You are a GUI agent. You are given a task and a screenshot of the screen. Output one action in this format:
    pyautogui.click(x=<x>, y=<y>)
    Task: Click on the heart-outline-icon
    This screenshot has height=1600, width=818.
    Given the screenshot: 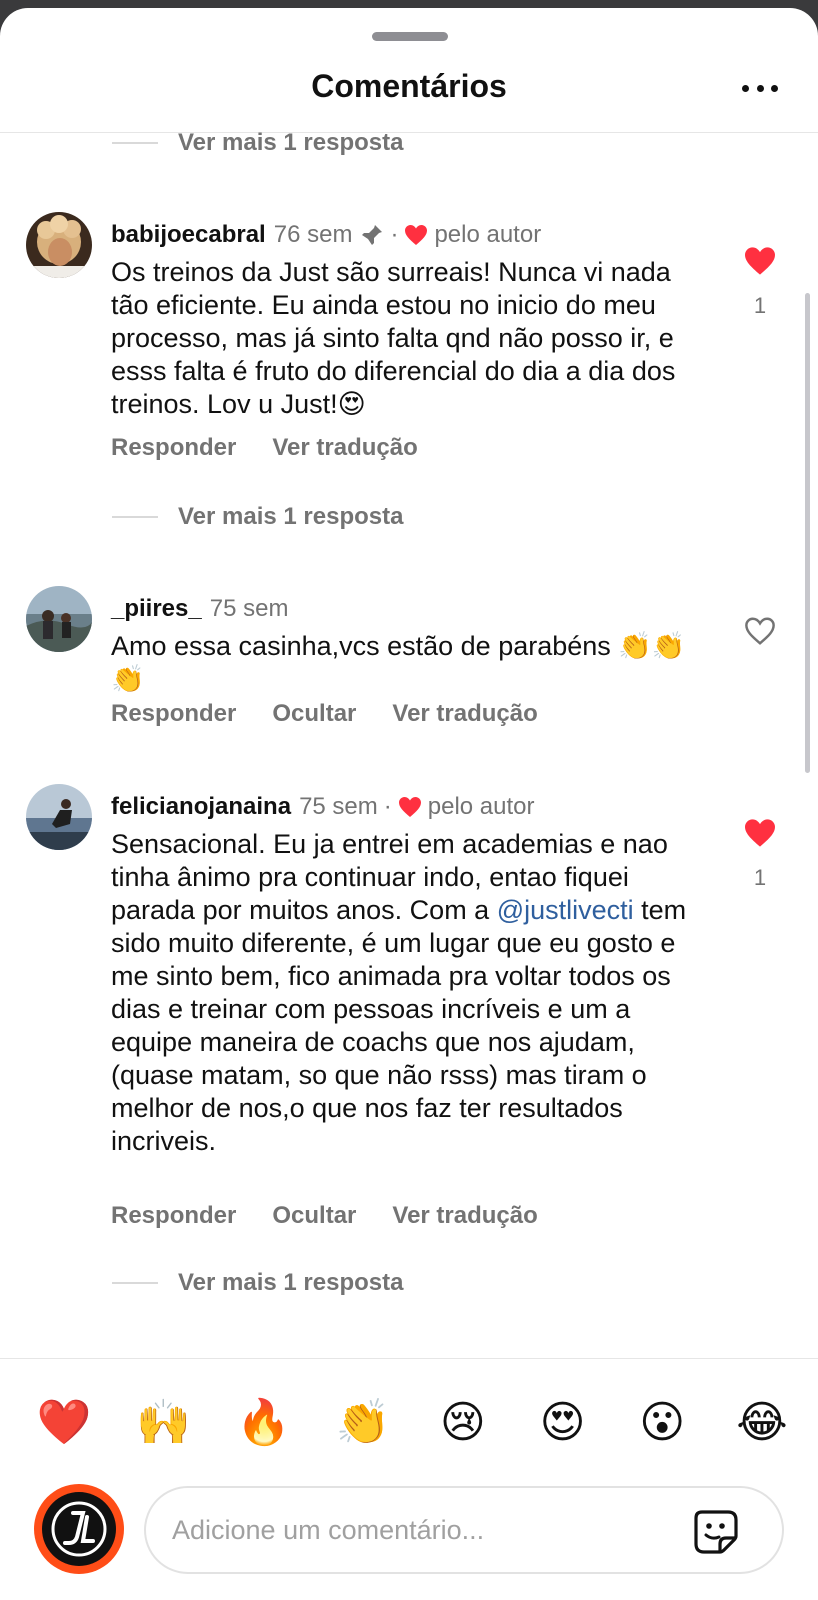 What is the action you would take?
    pyautogui.click(x=760, y=631)
    